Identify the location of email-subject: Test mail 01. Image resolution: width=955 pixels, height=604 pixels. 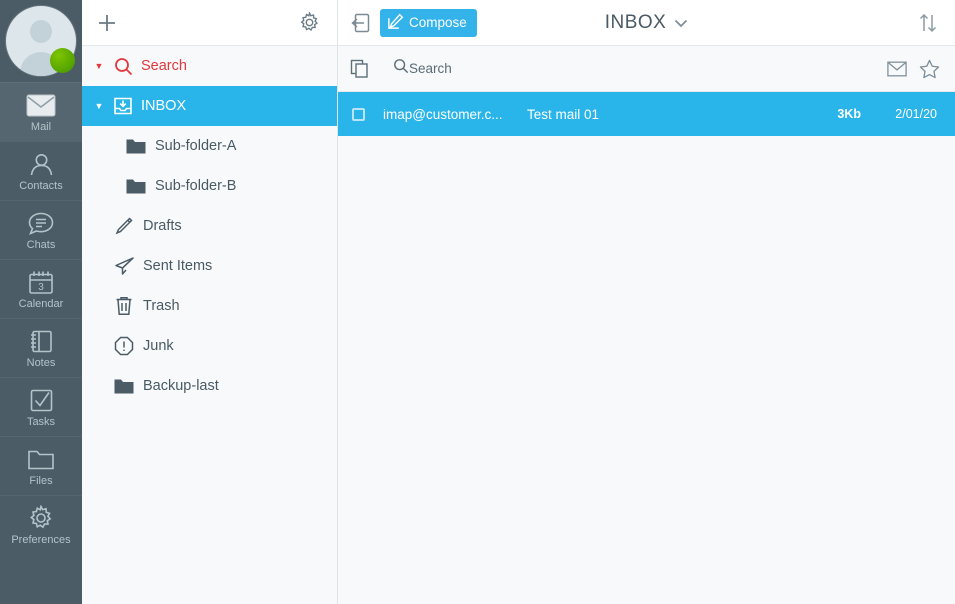
(563, 114).